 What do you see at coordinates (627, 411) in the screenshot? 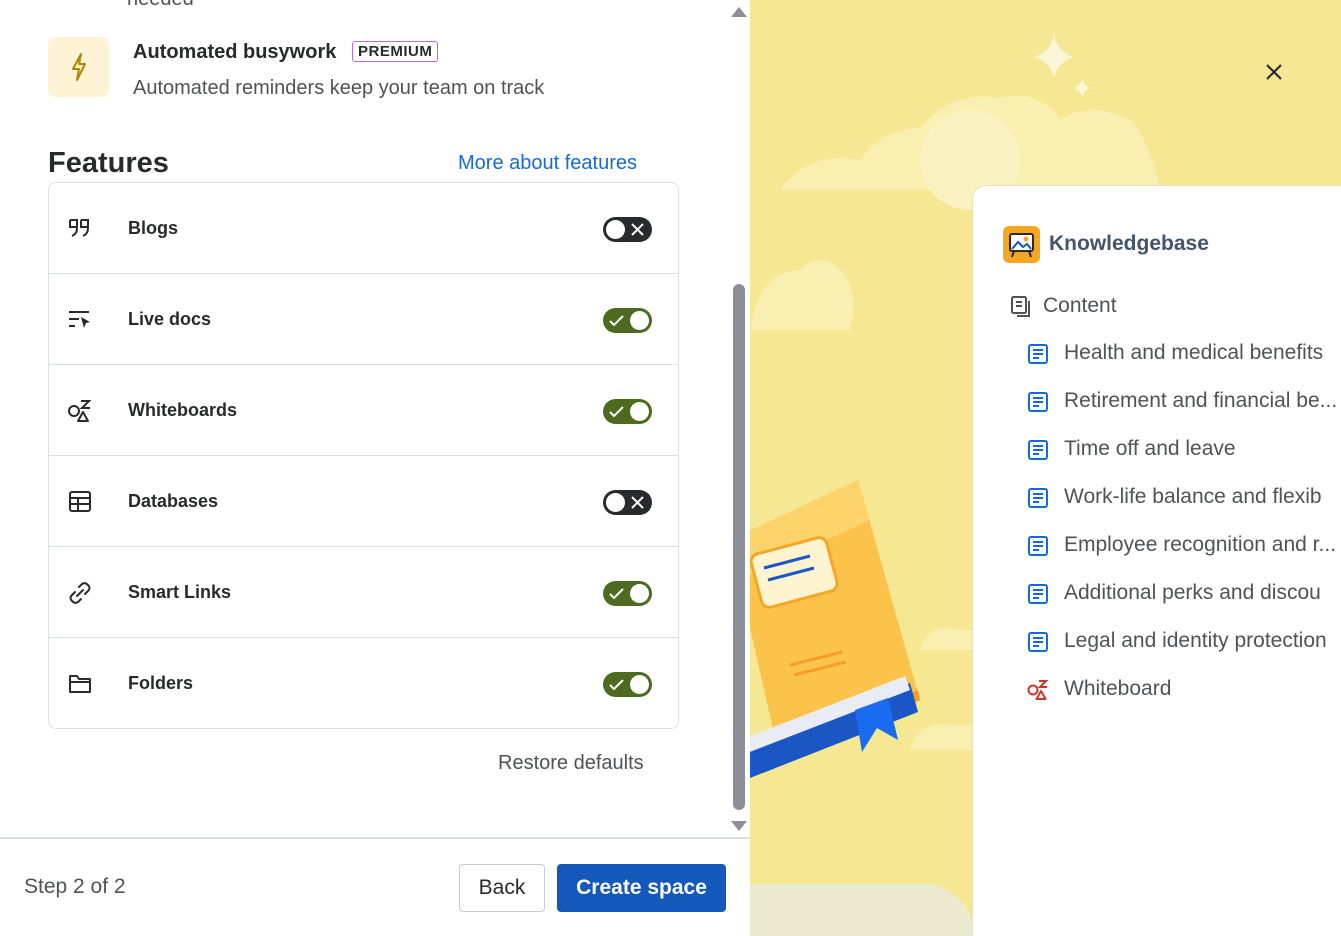
I see `whiteboards-toggle` at bounding box center [627, 411].